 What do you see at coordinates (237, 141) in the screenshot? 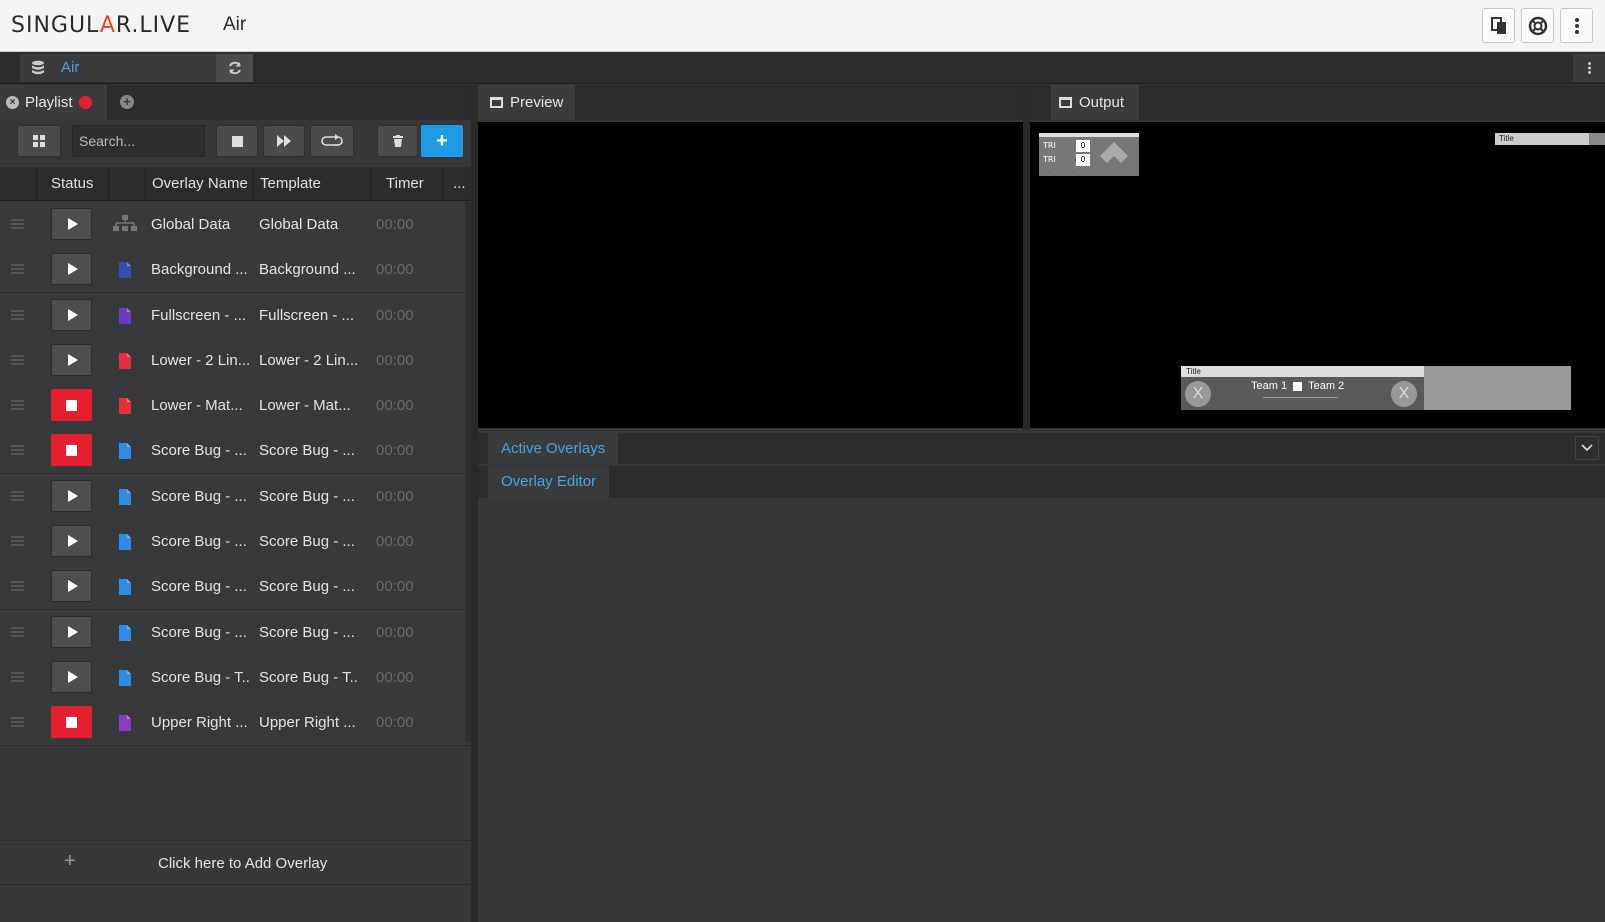
I see `stop-all-button` at bounding box center [237, 141].